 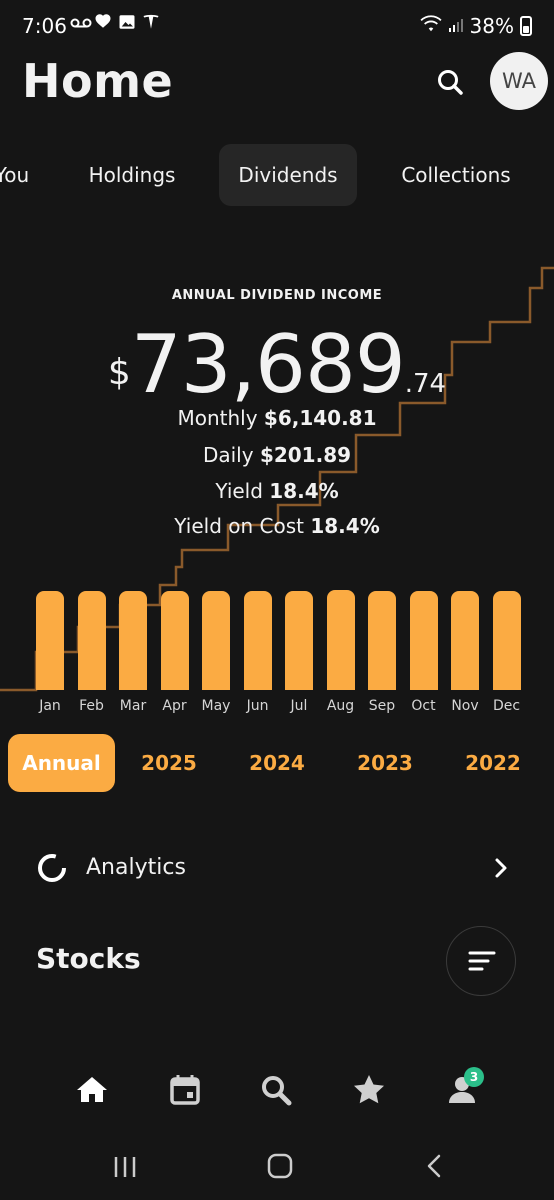 What do you see at coordinates (81, 24) in the screenshot?
I see `voicemail-icon` at bounding box center [81, 24].